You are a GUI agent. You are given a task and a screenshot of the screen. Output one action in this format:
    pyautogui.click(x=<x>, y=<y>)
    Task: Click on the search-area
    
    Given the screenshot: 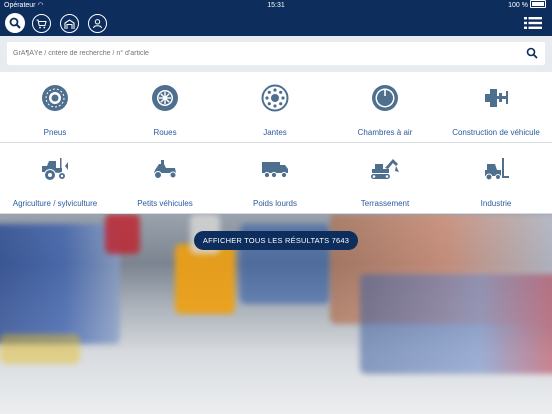 What is the action you would take?
    pyautogui.click(x=276, y=54)
    